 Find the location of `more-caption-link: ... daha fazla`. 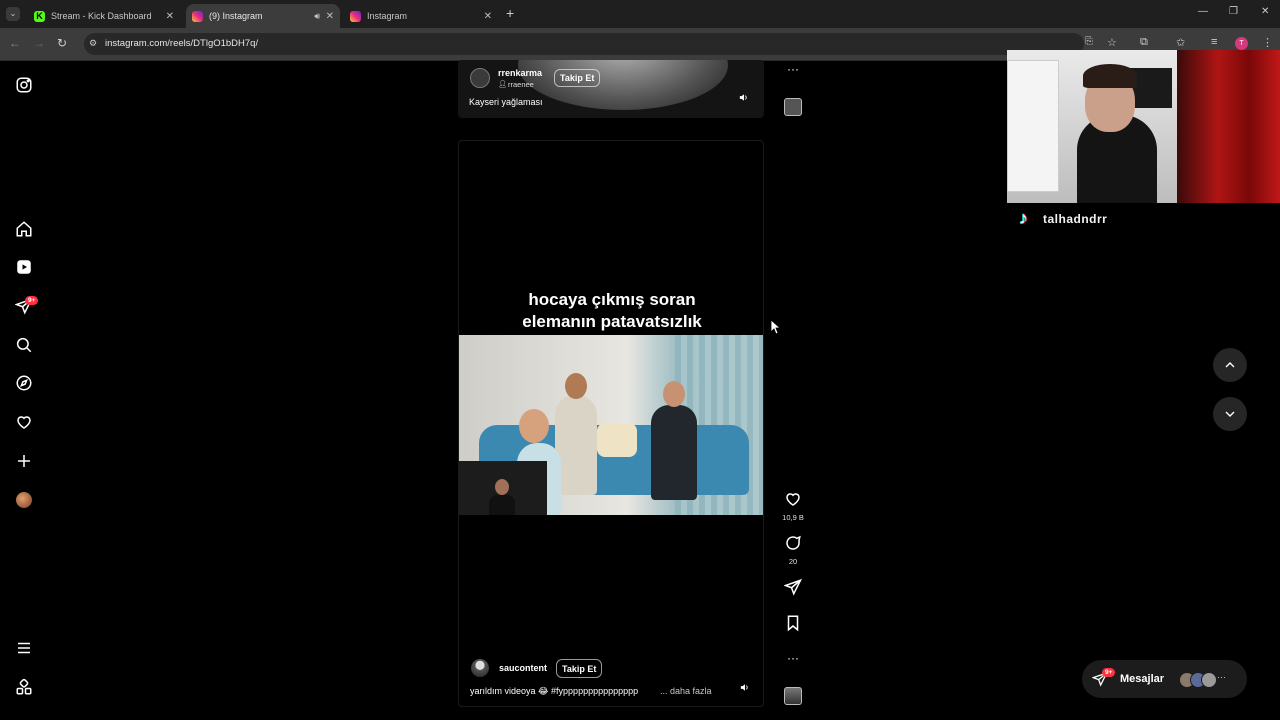

more-caption-link: ... daha fazla is located at coordinates (686, 691).